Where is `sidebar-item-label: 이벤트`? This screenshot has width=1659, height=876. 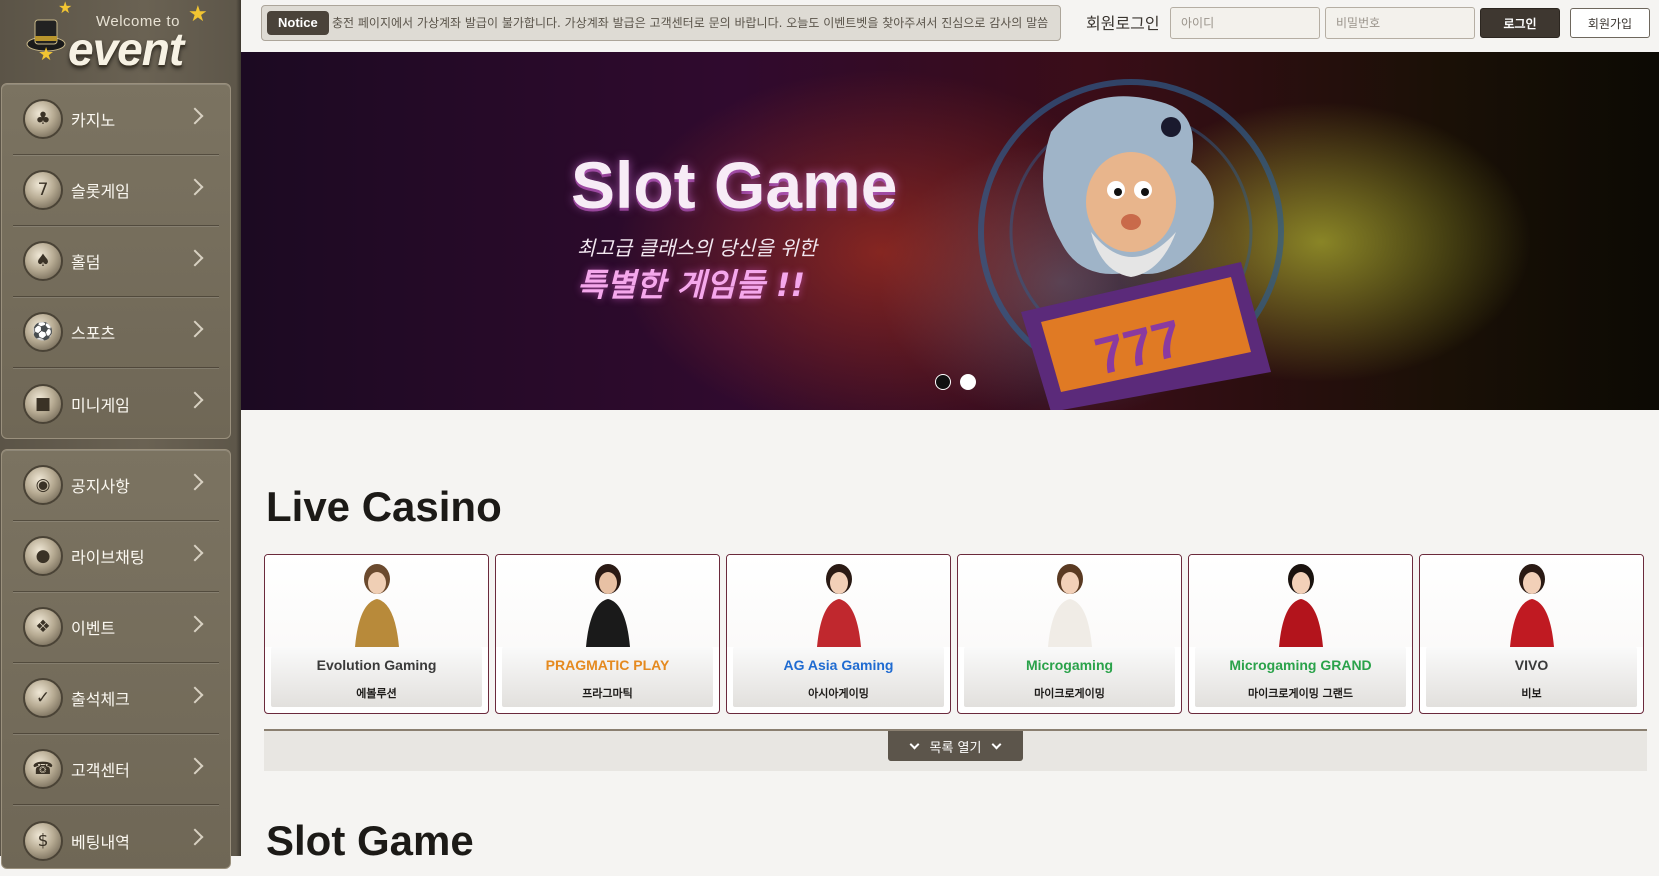 sidebar-item-label: 이벤트 is located at coordinates (93, 628).